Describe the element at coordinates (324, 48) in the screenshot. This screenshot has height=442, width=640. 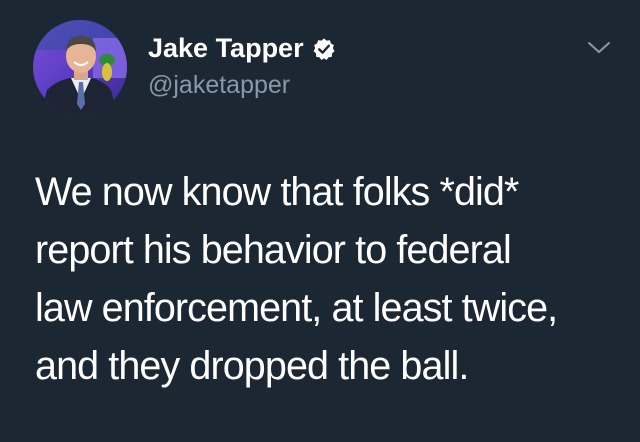
I see `verified-badge-icon` at that location.